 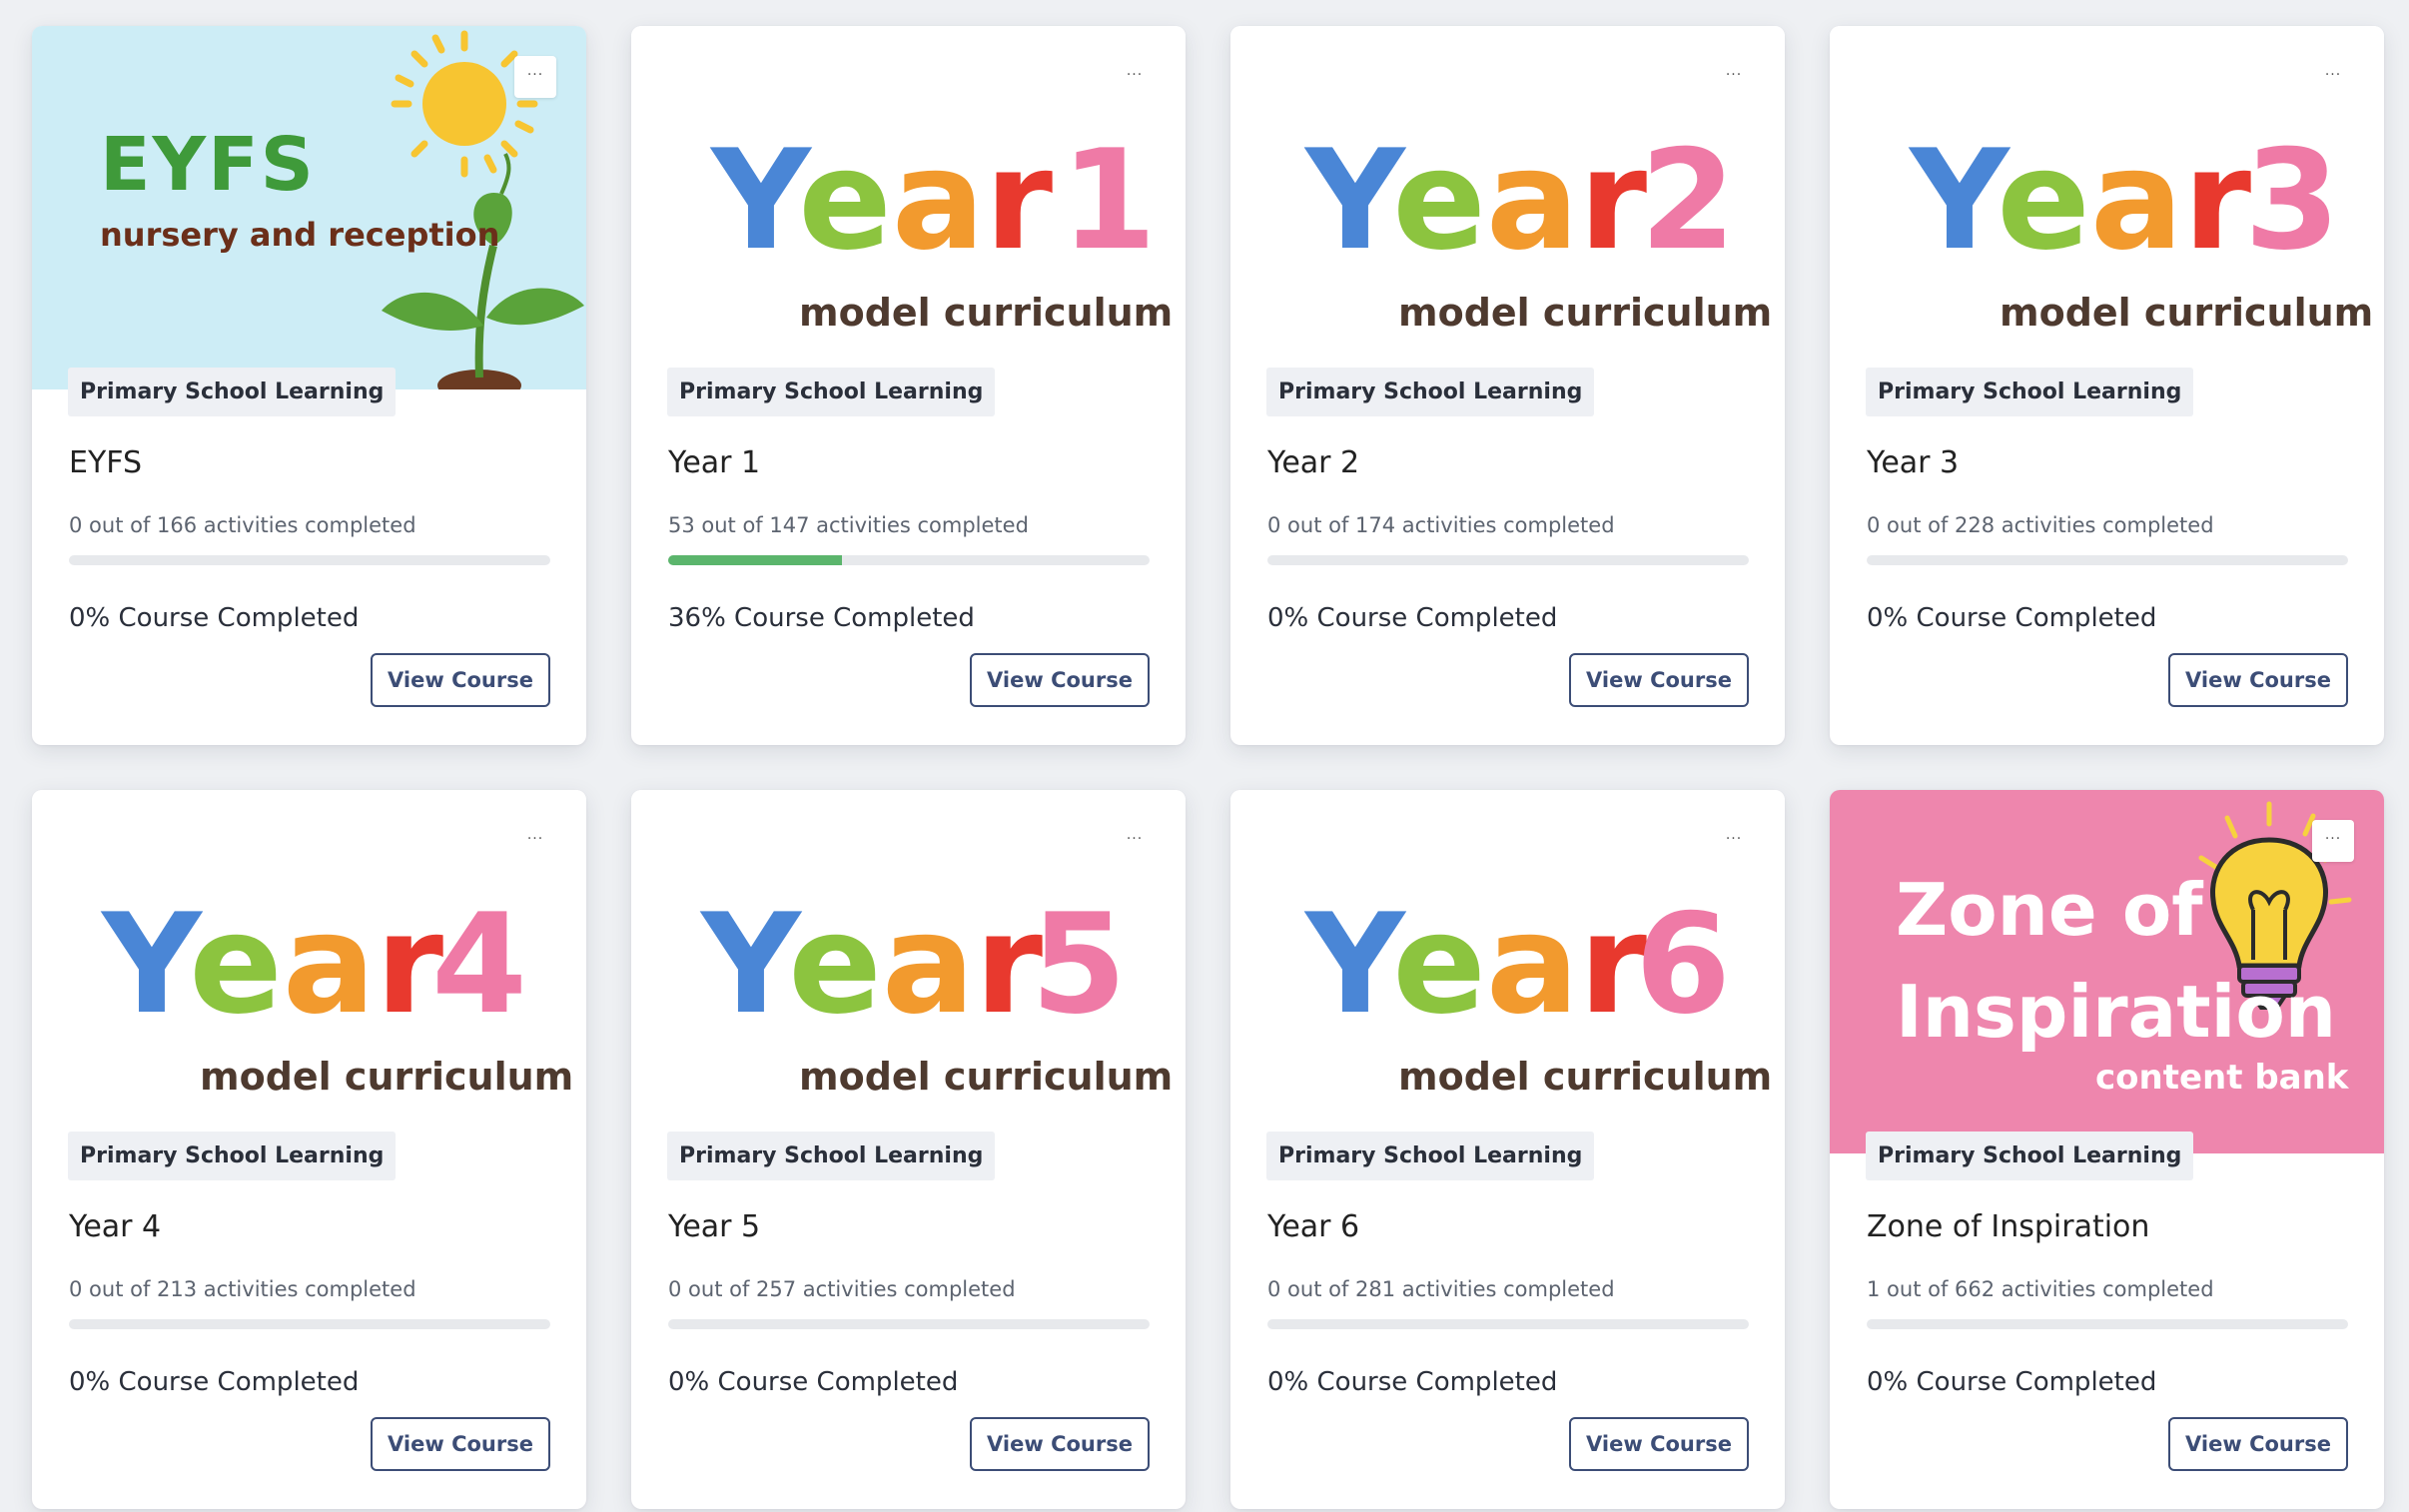 I want to click on year-logo: Year 1 model curriculum, so click(x=941, y=228).